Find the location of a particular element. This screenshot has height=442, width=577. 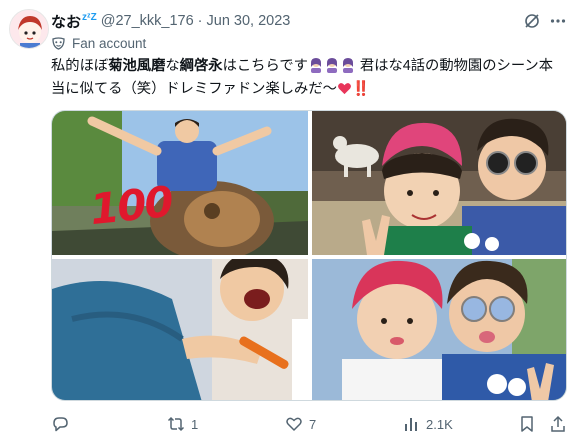

views-count: 2.1K is located at coordinates (439, 424).